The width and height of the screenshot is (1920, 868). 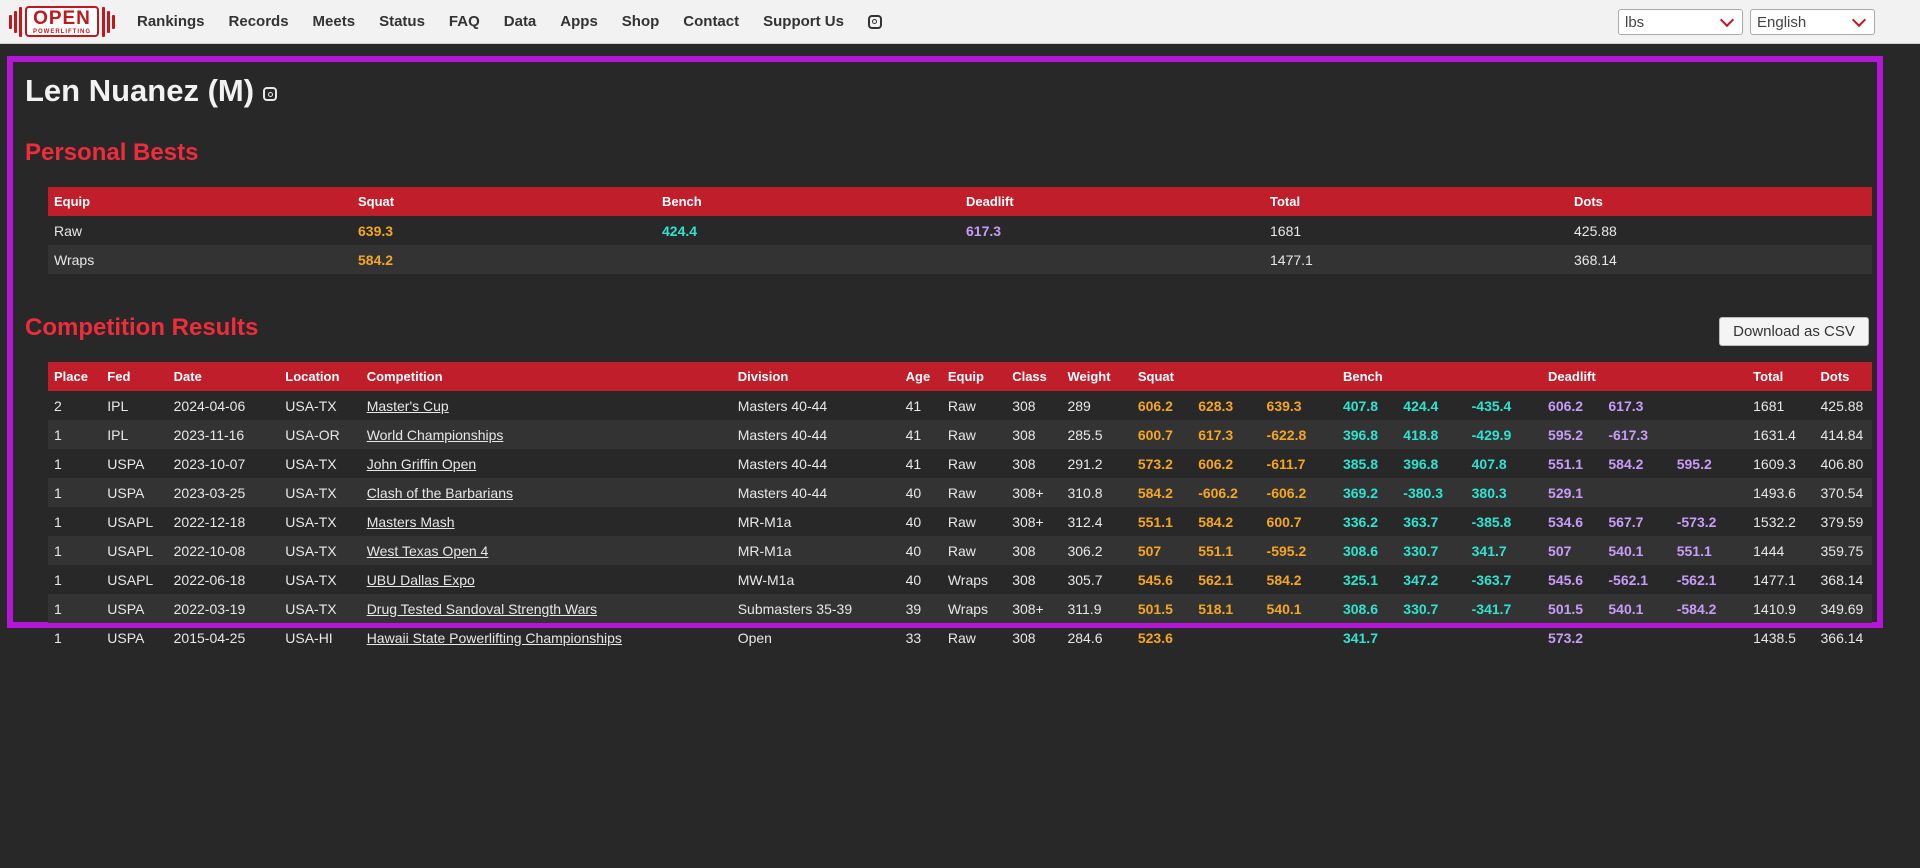 I want to click on table-cell: 308, so click(x=1024, y=637).